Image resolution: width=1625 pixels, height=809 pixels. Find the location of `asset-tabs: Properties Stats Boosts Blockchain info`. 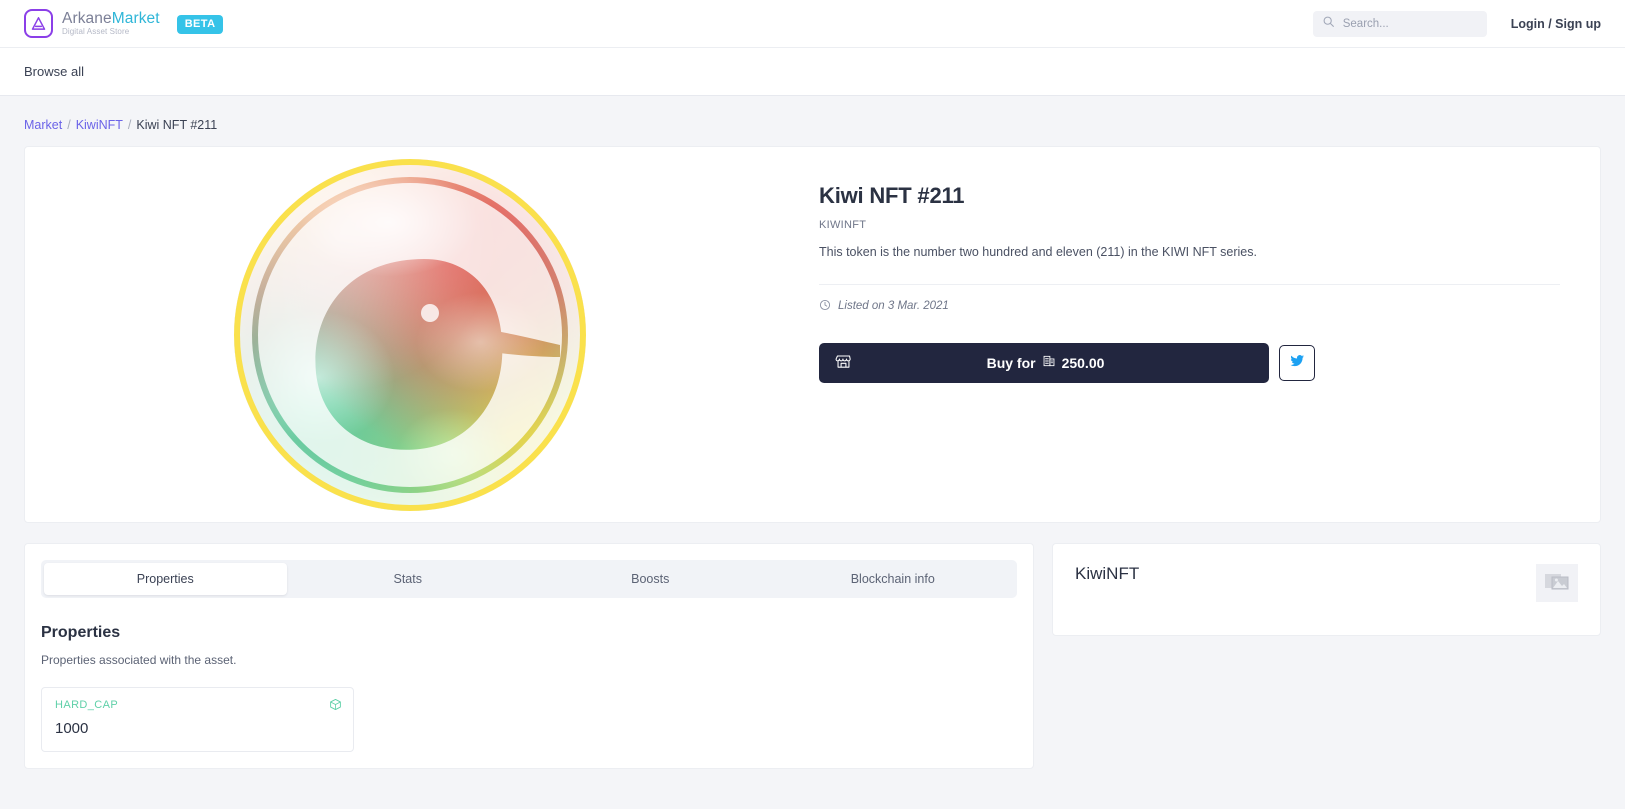

asset-tabs: Properties Stats Boosts Blockchain info is located at coordinates (529, 579).